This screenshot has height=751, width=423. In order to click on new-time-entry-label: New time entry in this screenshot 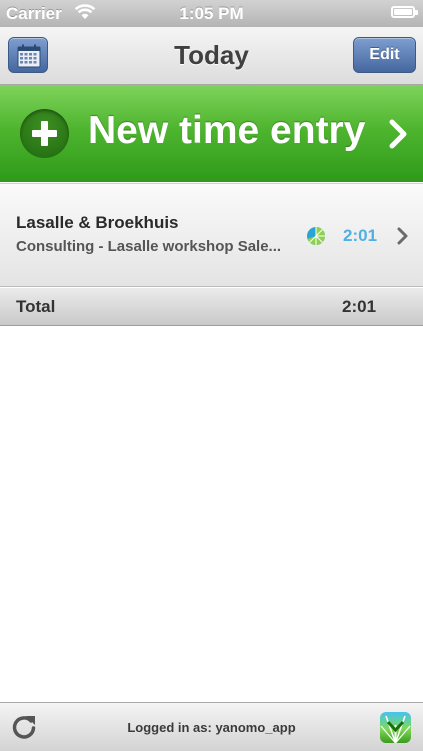, I will do `click(227, 130)`.